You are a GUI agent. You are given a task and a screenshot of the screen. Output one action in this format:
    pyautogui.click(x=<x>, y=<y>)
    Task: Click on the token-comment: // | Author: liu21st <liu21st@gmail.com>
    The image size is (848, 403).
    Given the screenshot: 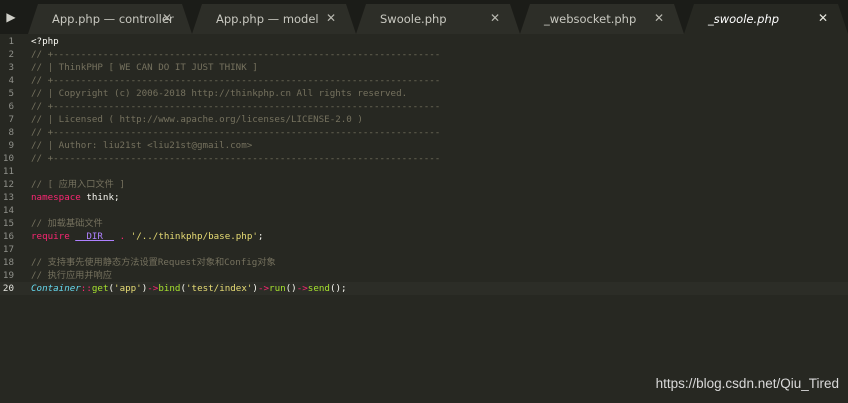 What is the action you would take?
    pyautogui.click(x=142, y=145)
    